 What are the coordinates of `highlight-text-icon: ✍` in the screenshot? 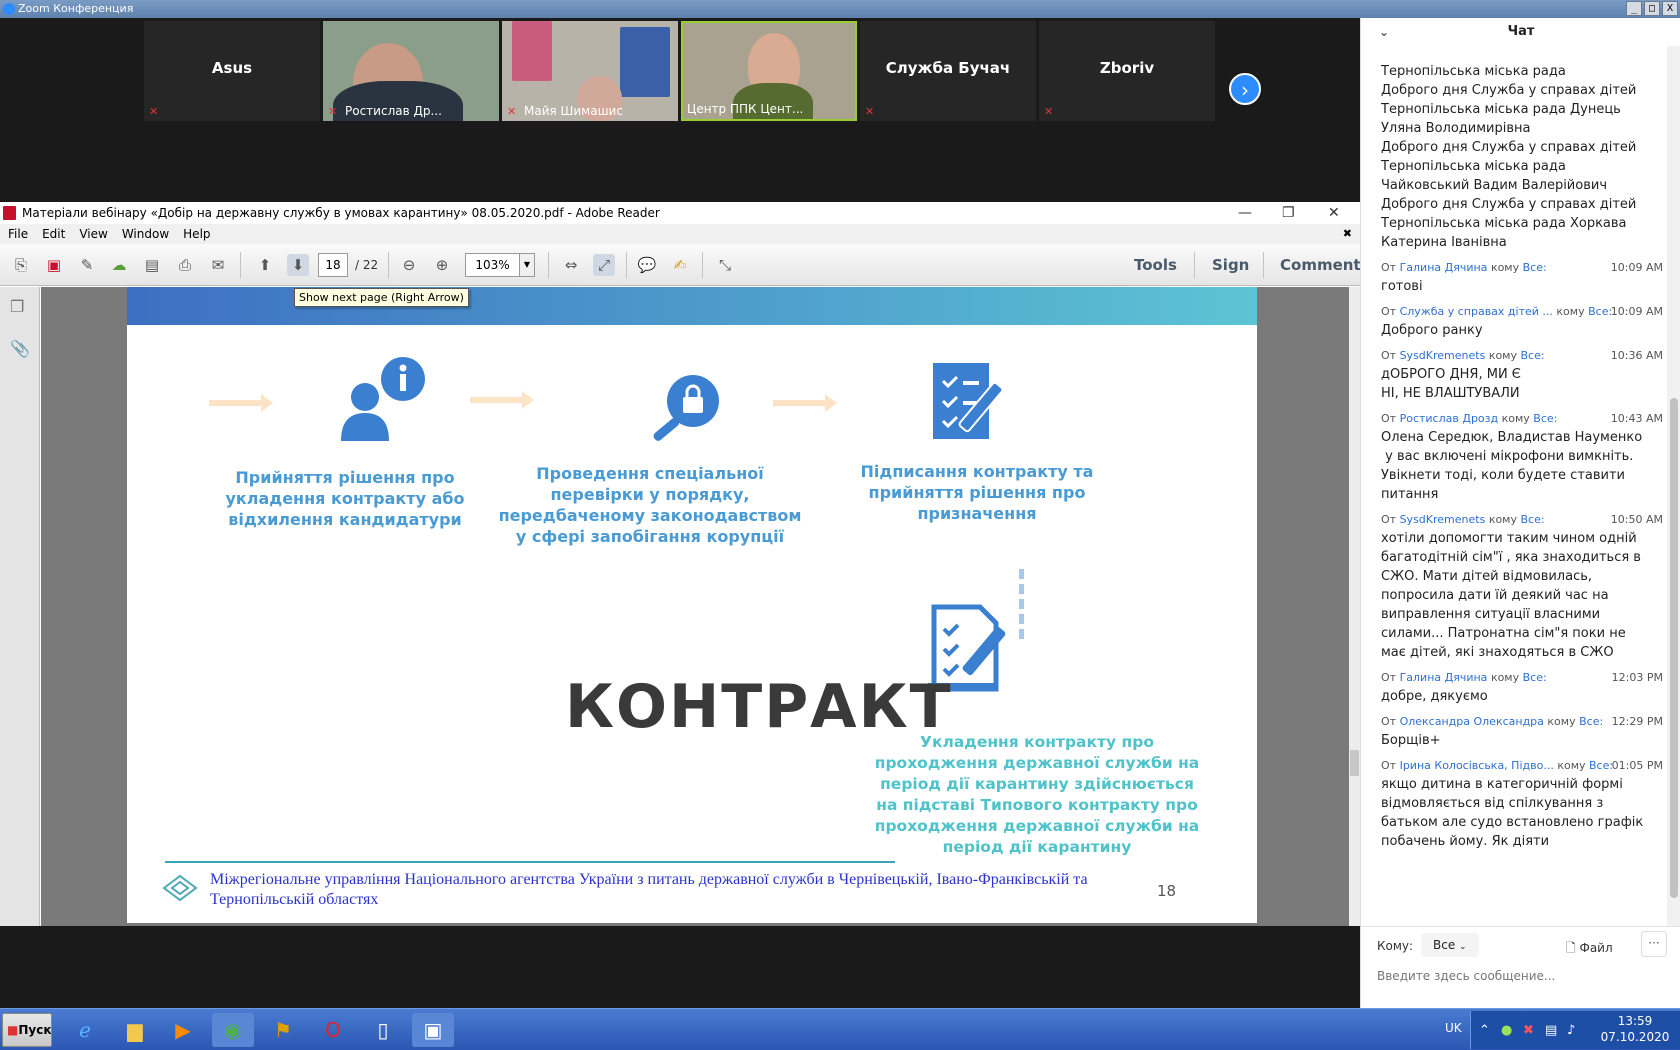 It's located at (680, 265).